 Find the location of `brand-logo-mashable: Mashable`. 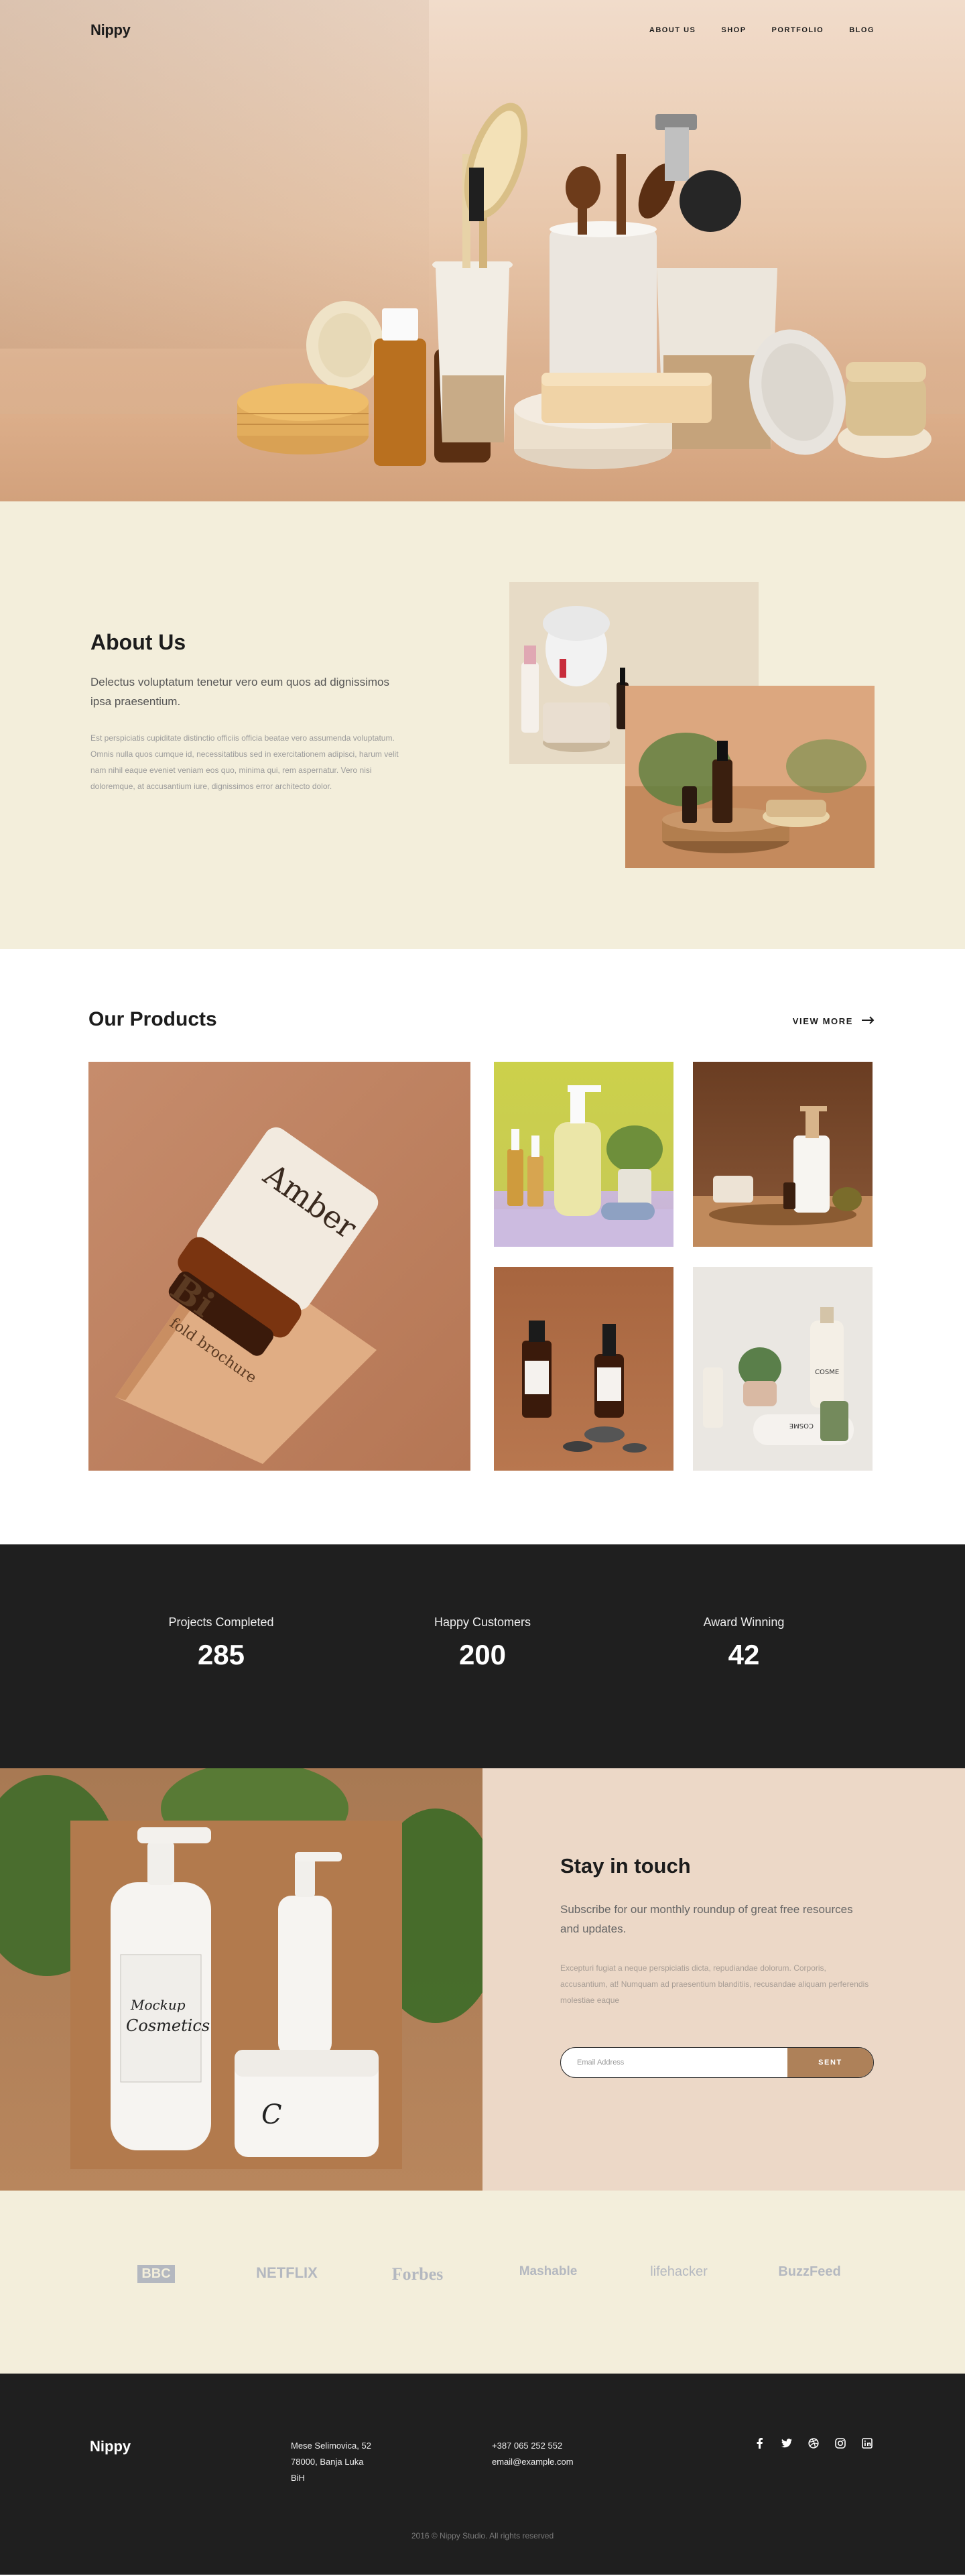

brand-logo-mashable: Mashable is located at coordinates (548, 2271).